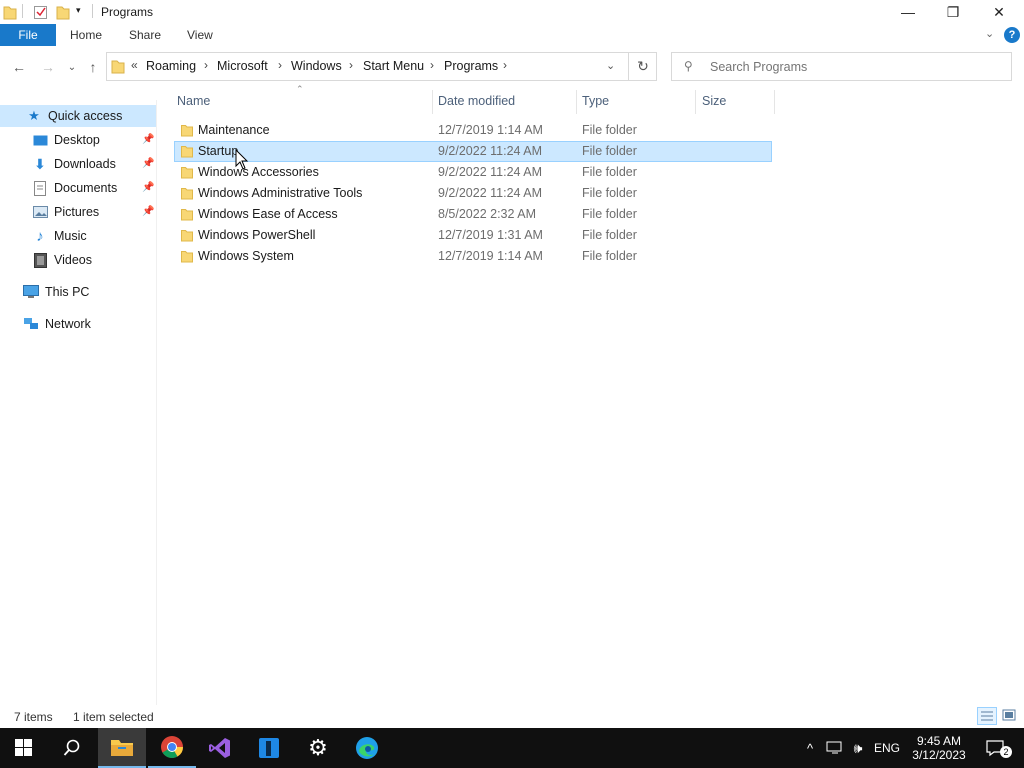 This screenshot has width=1024, height=768. I want to click on action-center-button: 2, so click(996, 748).